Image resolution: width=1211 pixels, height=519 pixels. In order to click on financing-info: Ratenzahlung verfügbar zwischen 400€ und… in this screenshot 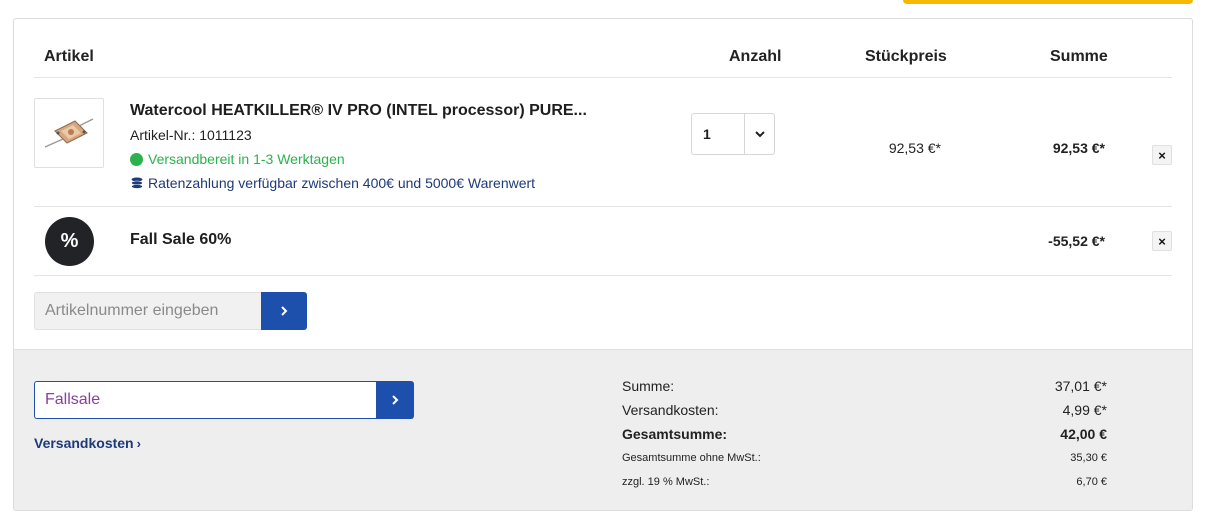, I will do `click(332, 183)`.